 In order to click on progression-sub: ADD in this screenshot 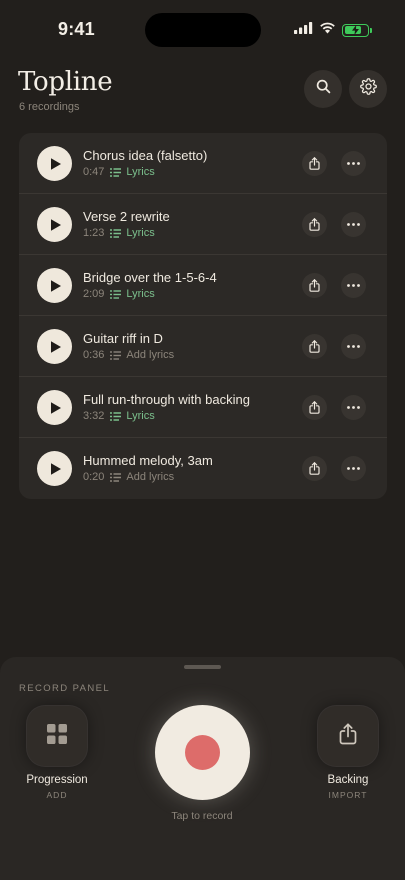, I will do `click(57, 795)`.